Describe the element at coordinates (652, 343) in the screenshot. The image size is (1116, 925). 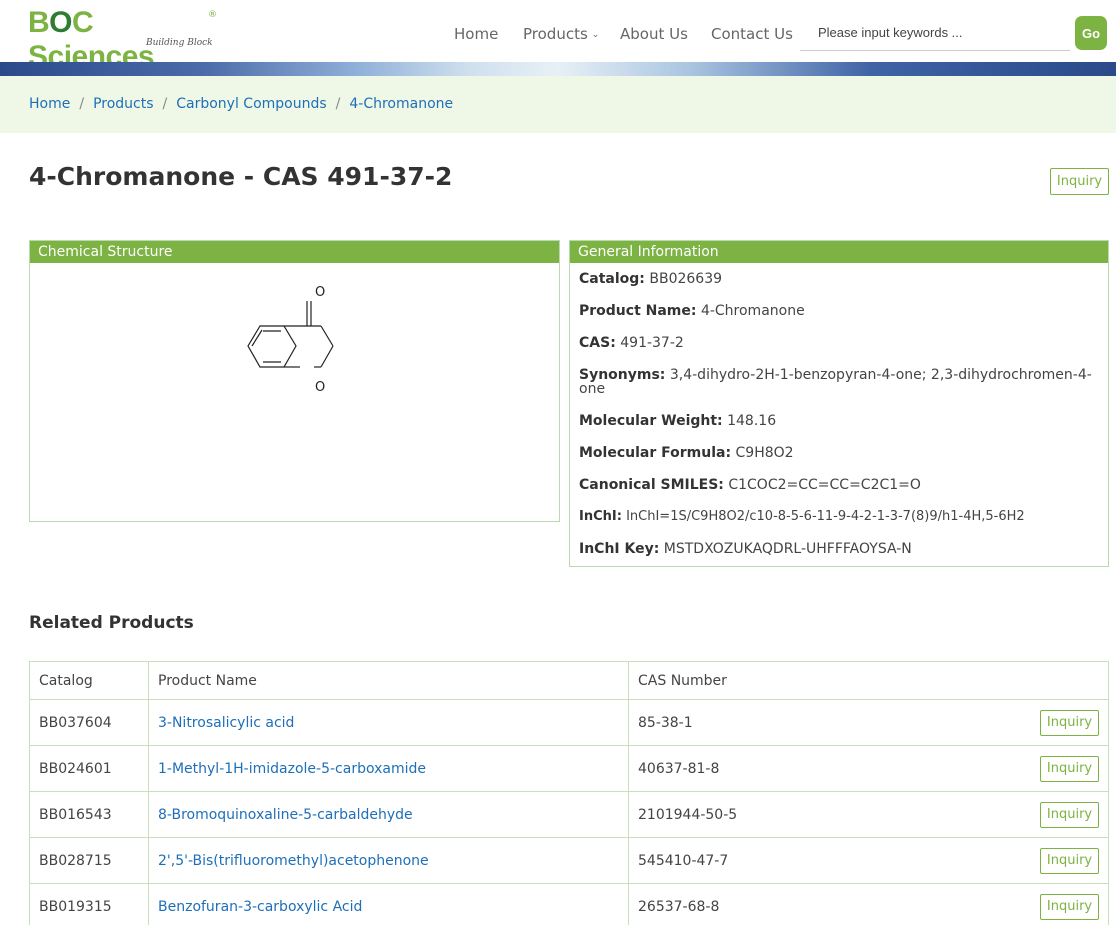
I see `info-value: 491-37-2` at that location.